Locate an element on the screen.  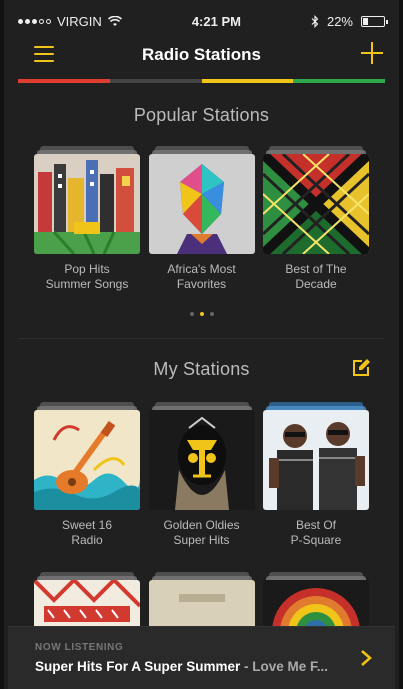
station-card: Best Of P-Square is located at coordinates (316, 475).